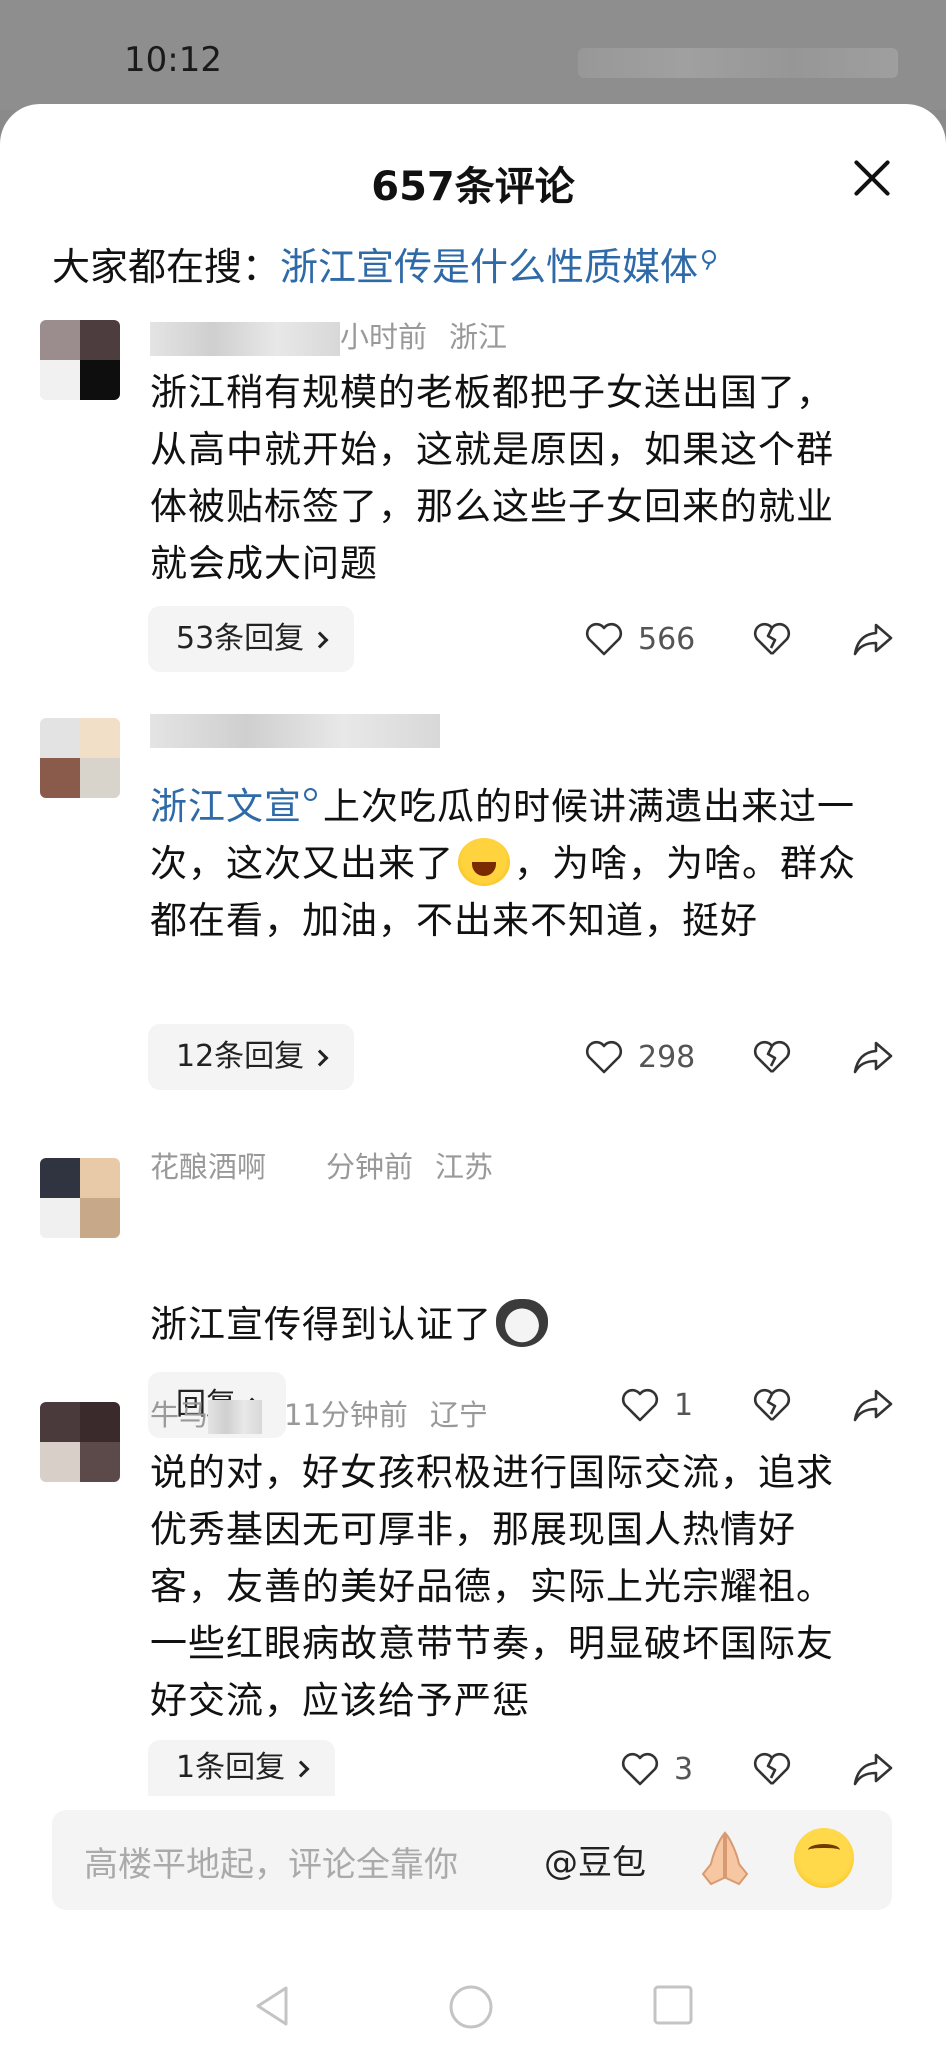 The width and height of the screenshot is (946, 2048). Describe the element at coordinates (384, 337) in the screenshot. I see `comment-time: 小时前` at that location.